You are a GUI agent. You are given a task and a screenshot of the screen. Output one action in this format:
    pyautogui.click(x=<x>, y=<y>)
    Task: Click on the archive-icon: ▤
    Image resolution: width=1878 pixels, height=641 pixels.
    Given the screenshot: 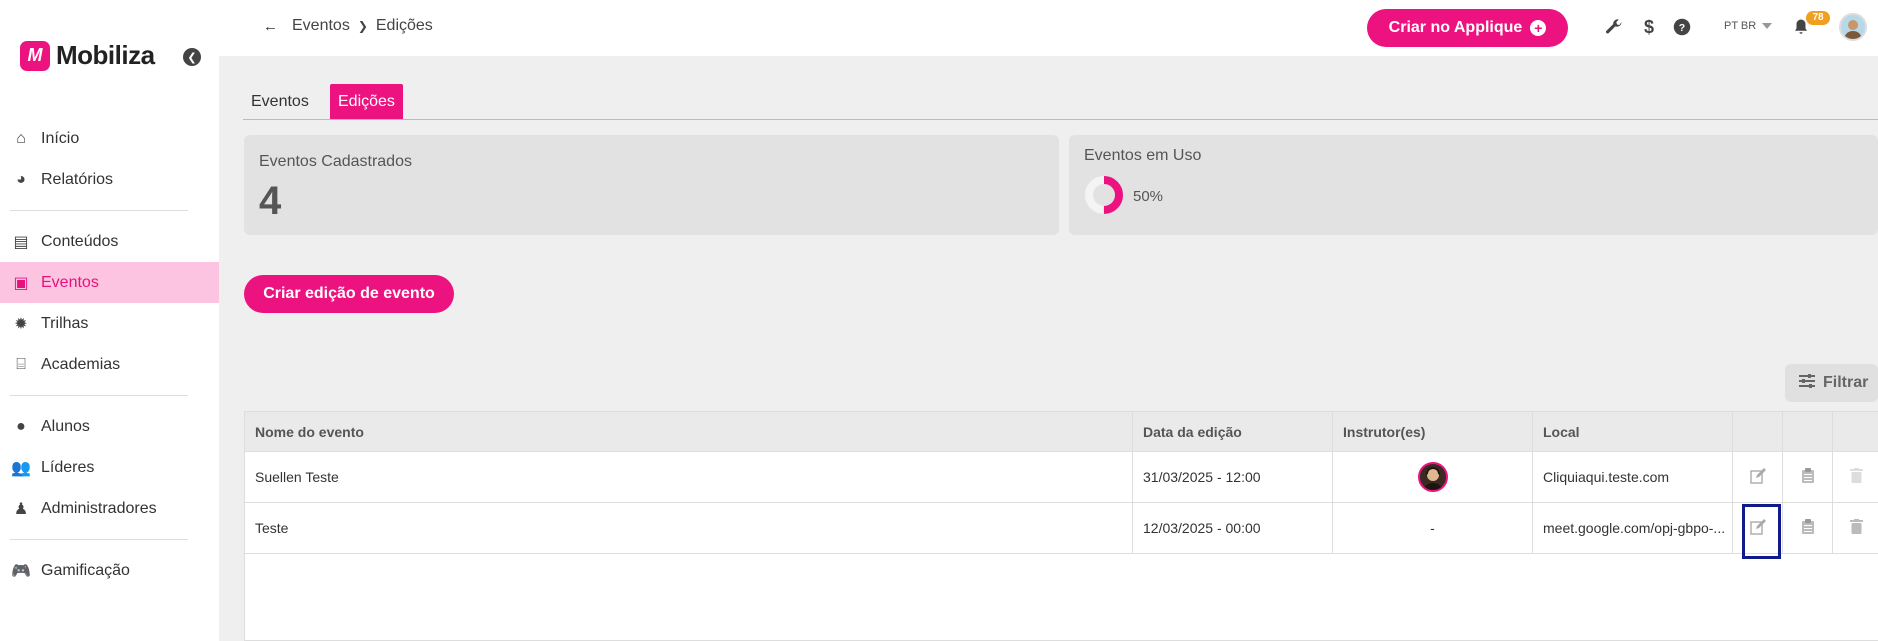 What is the action you would take?
    pyautogui.click(x=21, y=242)
    